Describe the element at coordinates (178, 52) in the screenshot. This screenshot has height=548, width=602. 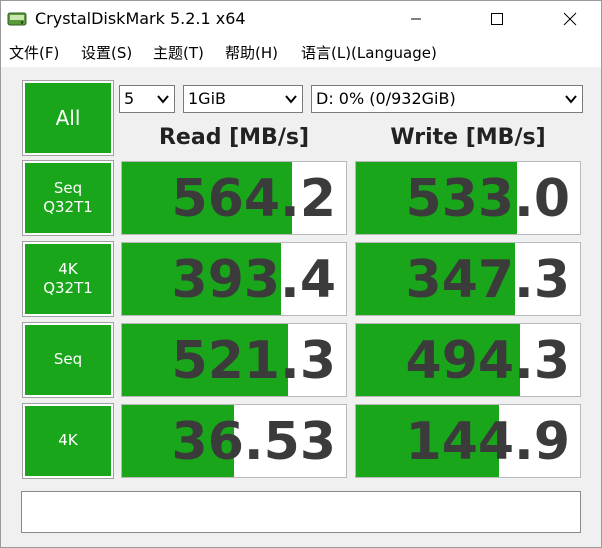
I see `menu-theme: 主题(T)` at that location.